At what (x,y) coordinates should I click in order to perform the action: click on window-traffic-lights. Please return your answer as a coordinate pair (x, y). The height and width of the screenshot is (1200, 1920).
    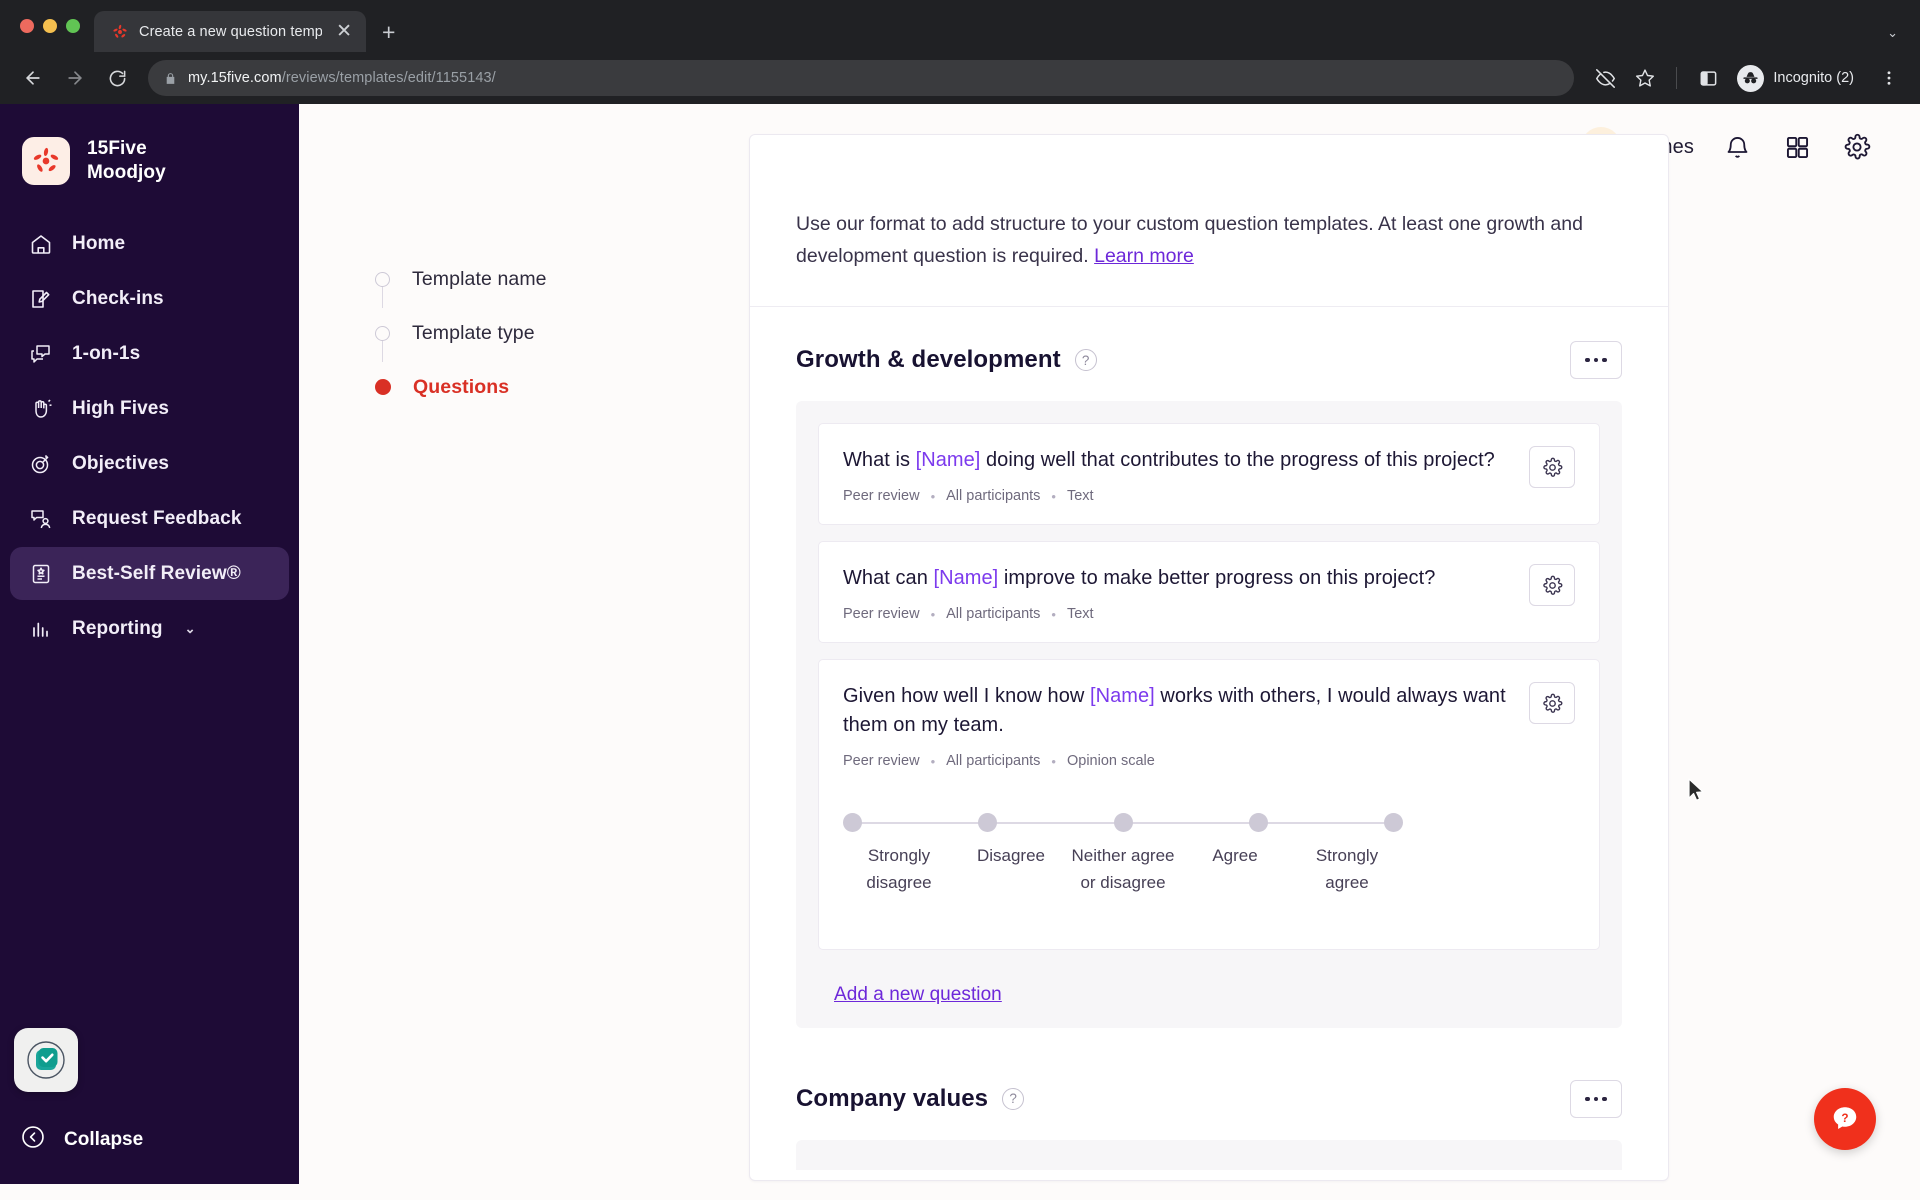
    Looking at the image, I should click on (53, 26).